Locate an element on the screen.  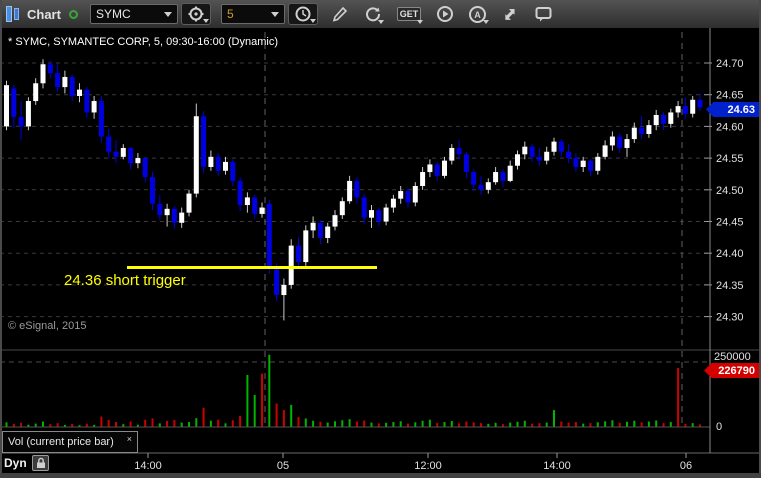
svg-text: A is located at coordinates (478, 15).